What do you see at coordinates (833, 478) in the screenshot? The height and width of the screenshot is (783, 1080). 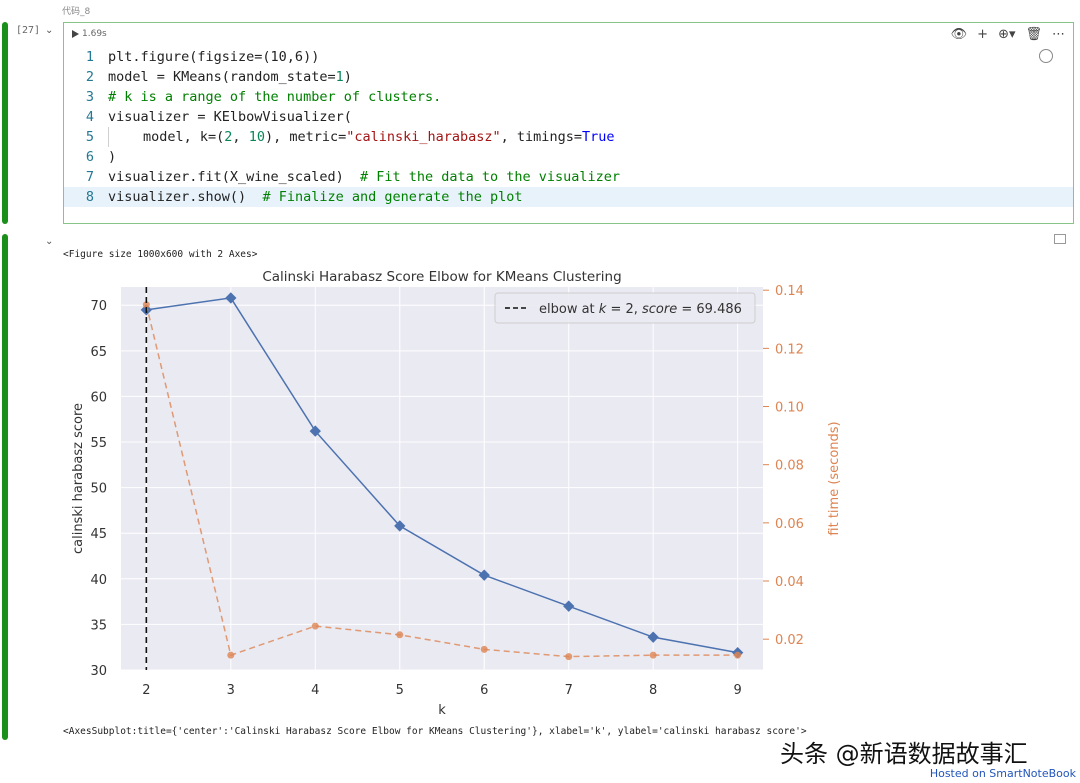 I see `y2-axis-label: fit time (seconds)` at bounding box center [833, 478].